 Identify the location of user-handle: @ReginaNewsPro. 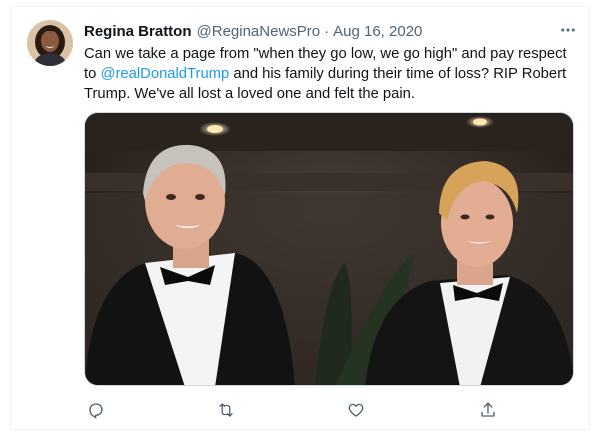
(259, 31).